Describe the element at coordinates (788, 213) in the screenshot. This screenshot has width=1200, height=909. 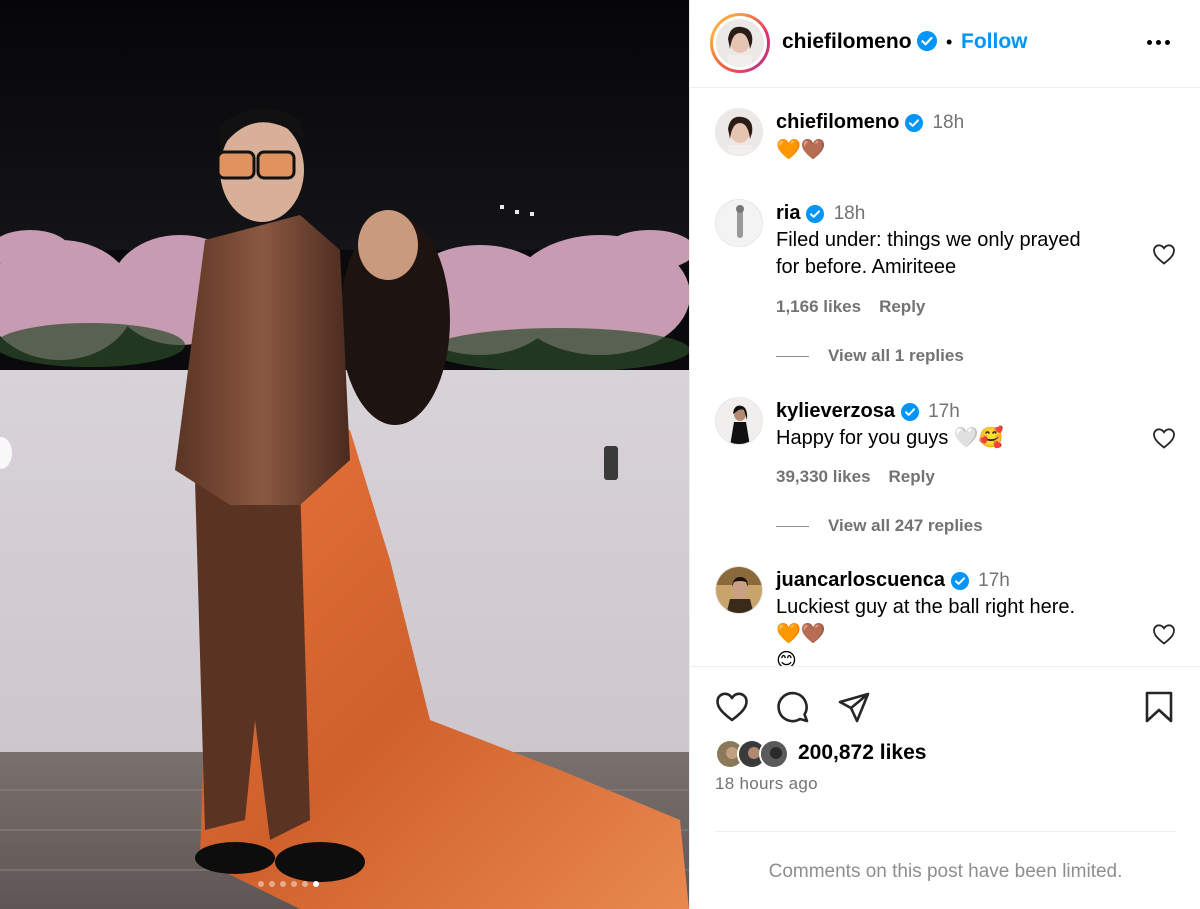
I see `username-text: ria` at that location.